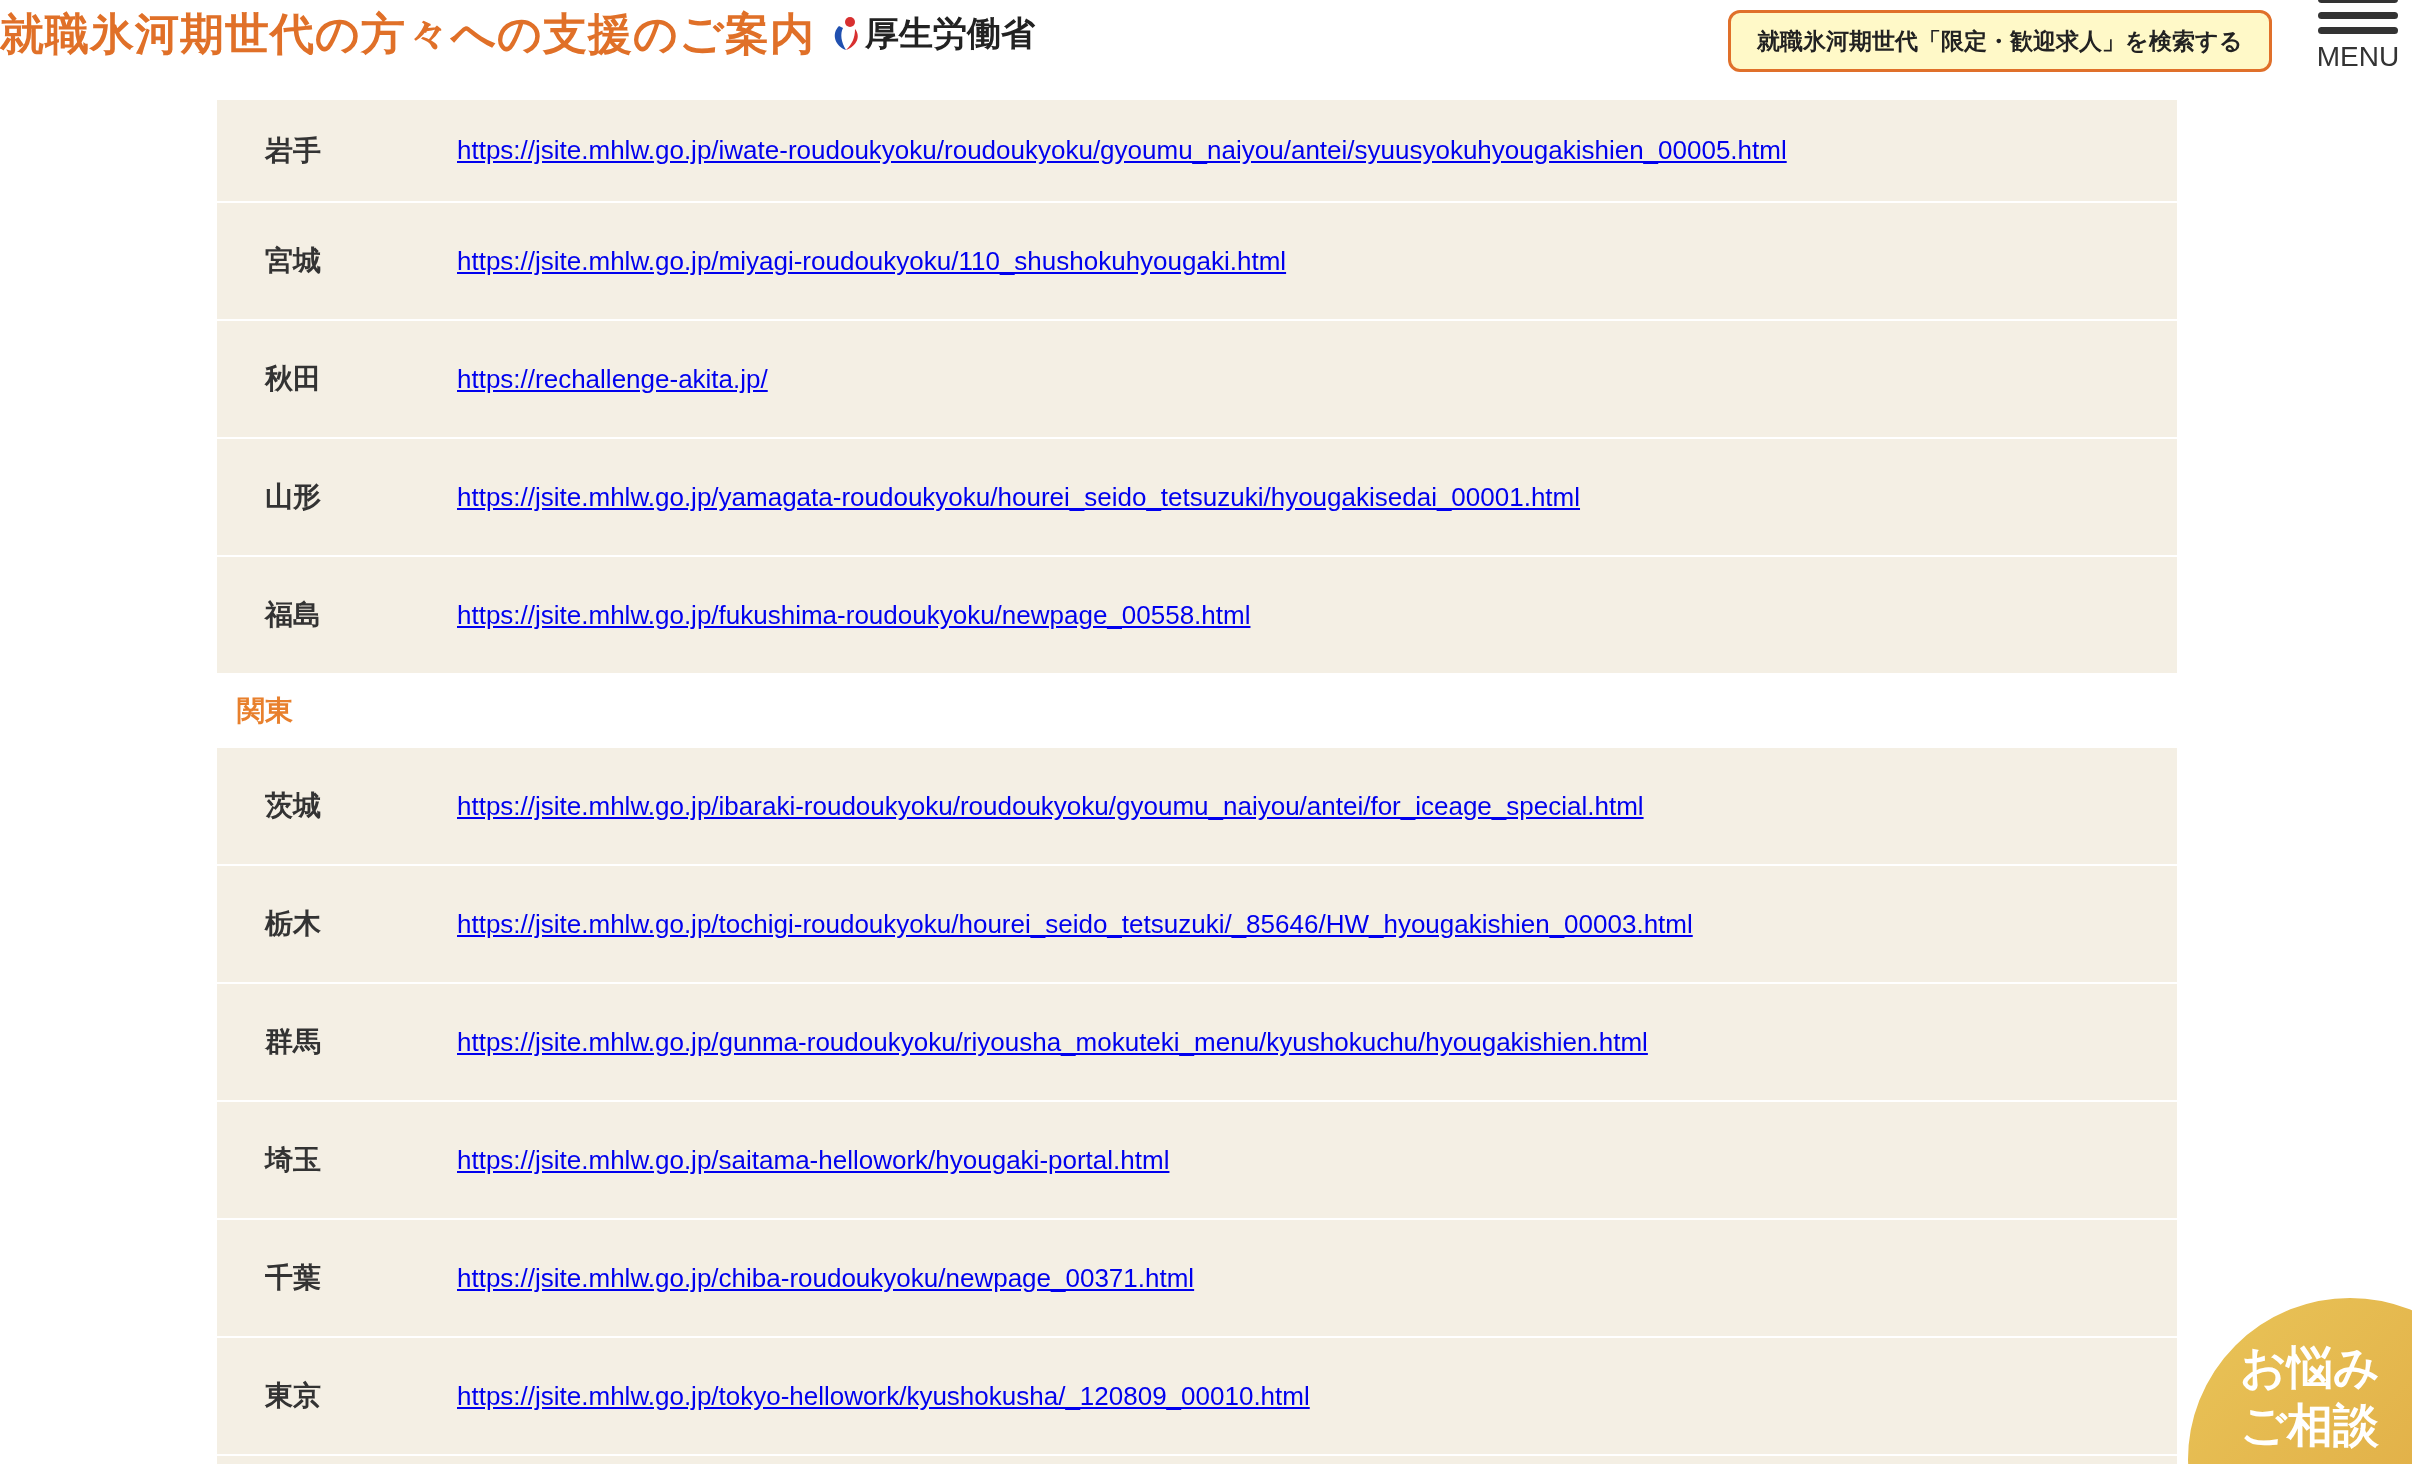 This screenshot has height=1464, width=2412. What do you see at coordinates (292, 615) in the screenshot?
I see `prefecture-label: 福島` at bounding box center [292, 615].